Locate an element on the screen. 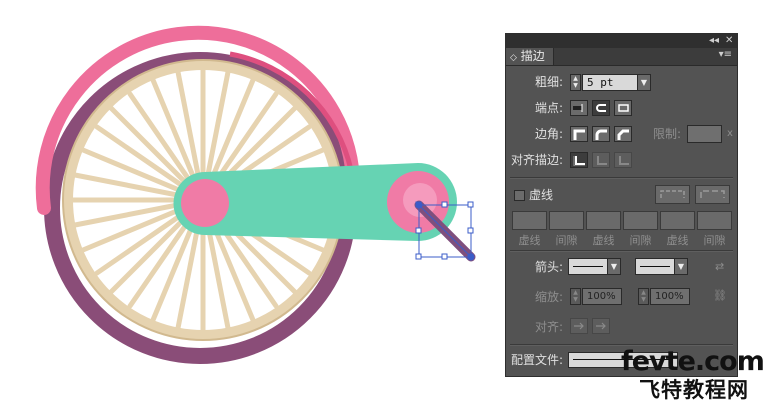  dash-label-3: 虚线 is located at coordinates (677, 240).